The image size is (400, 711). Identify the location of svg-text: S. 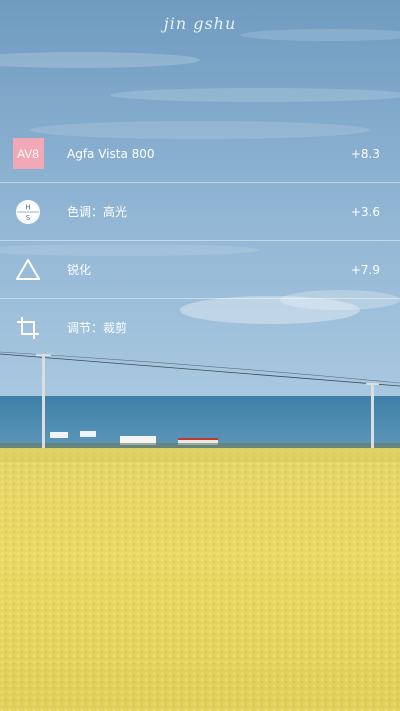
(28, 218).